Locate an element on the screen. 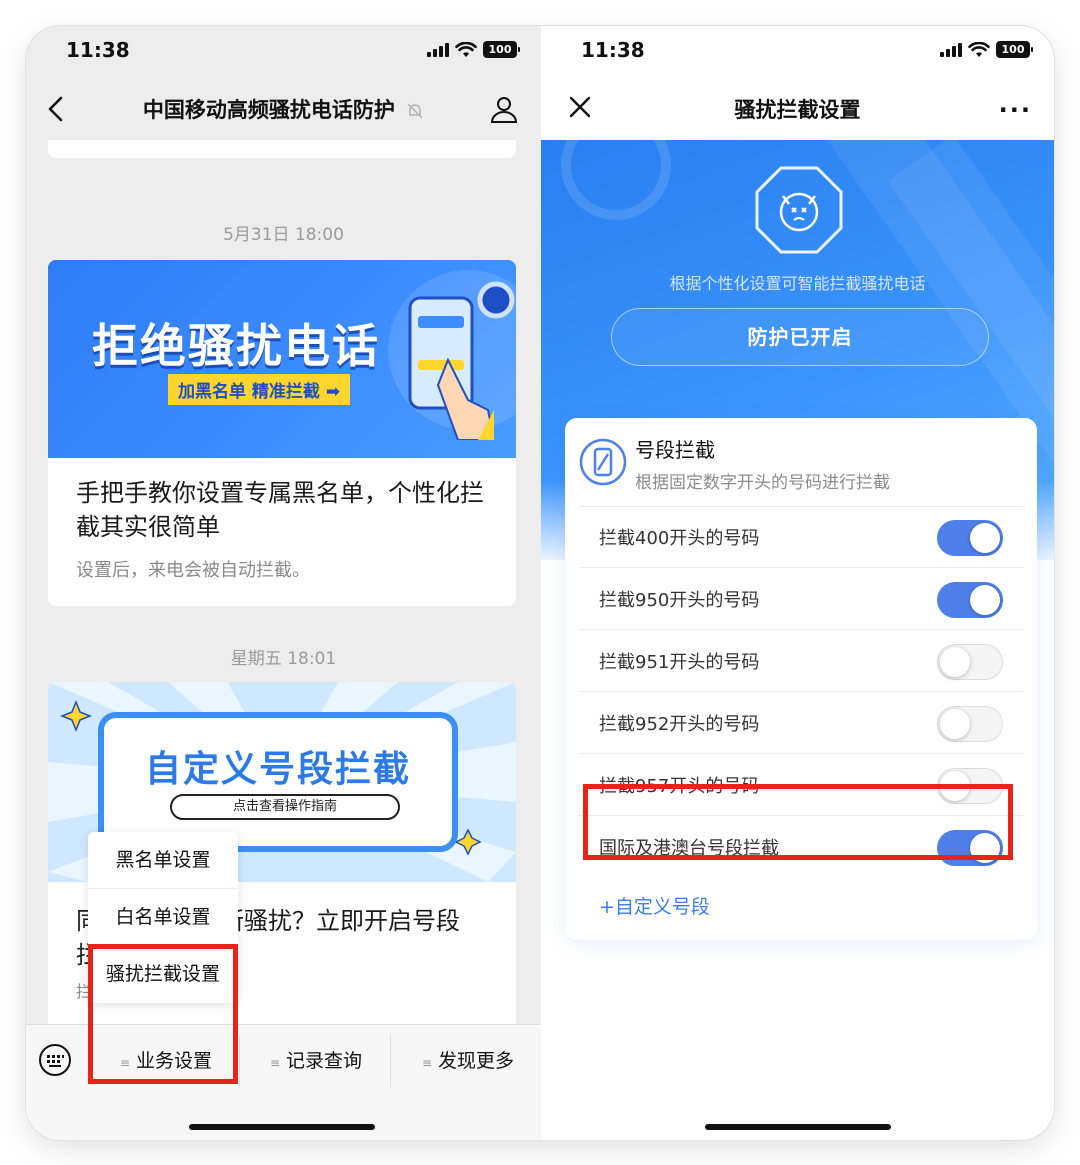  tab-discover-more: ≡ 发现更多 is located at coordinates (468, 1061).